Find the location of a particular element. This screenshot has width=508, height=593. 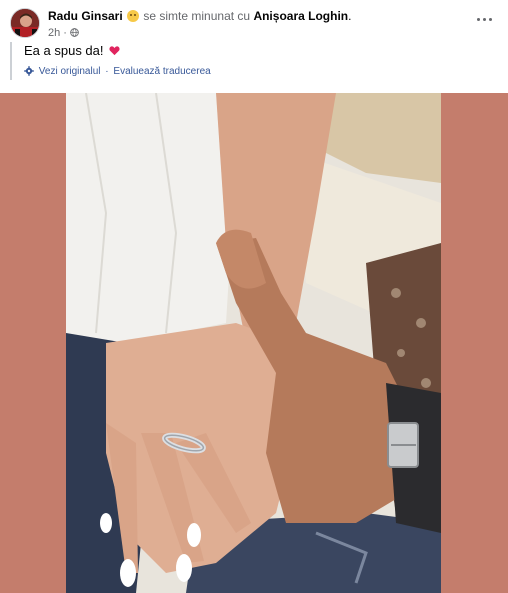

header-trailing-punct: . is located at coordinates (350, 16).